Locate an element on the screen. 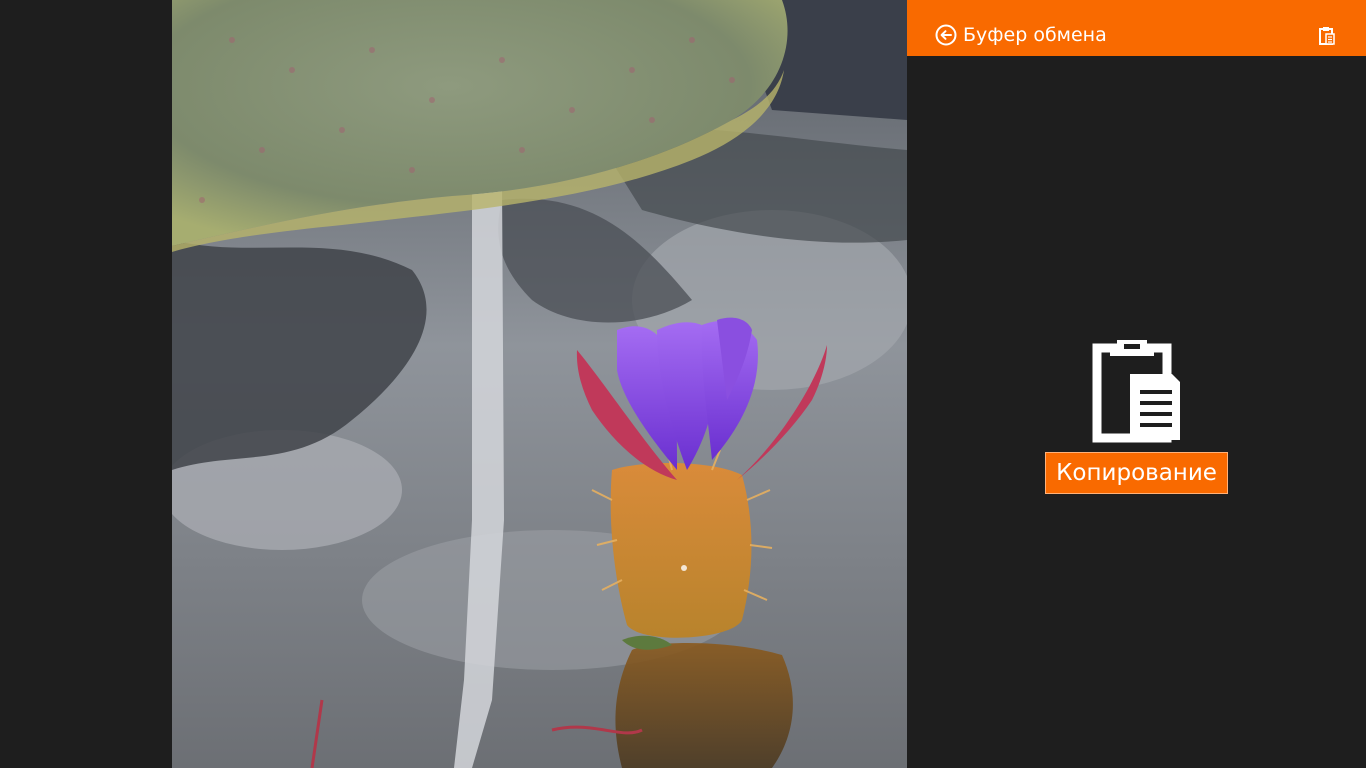  back-button is located at coordinates (946, 35).